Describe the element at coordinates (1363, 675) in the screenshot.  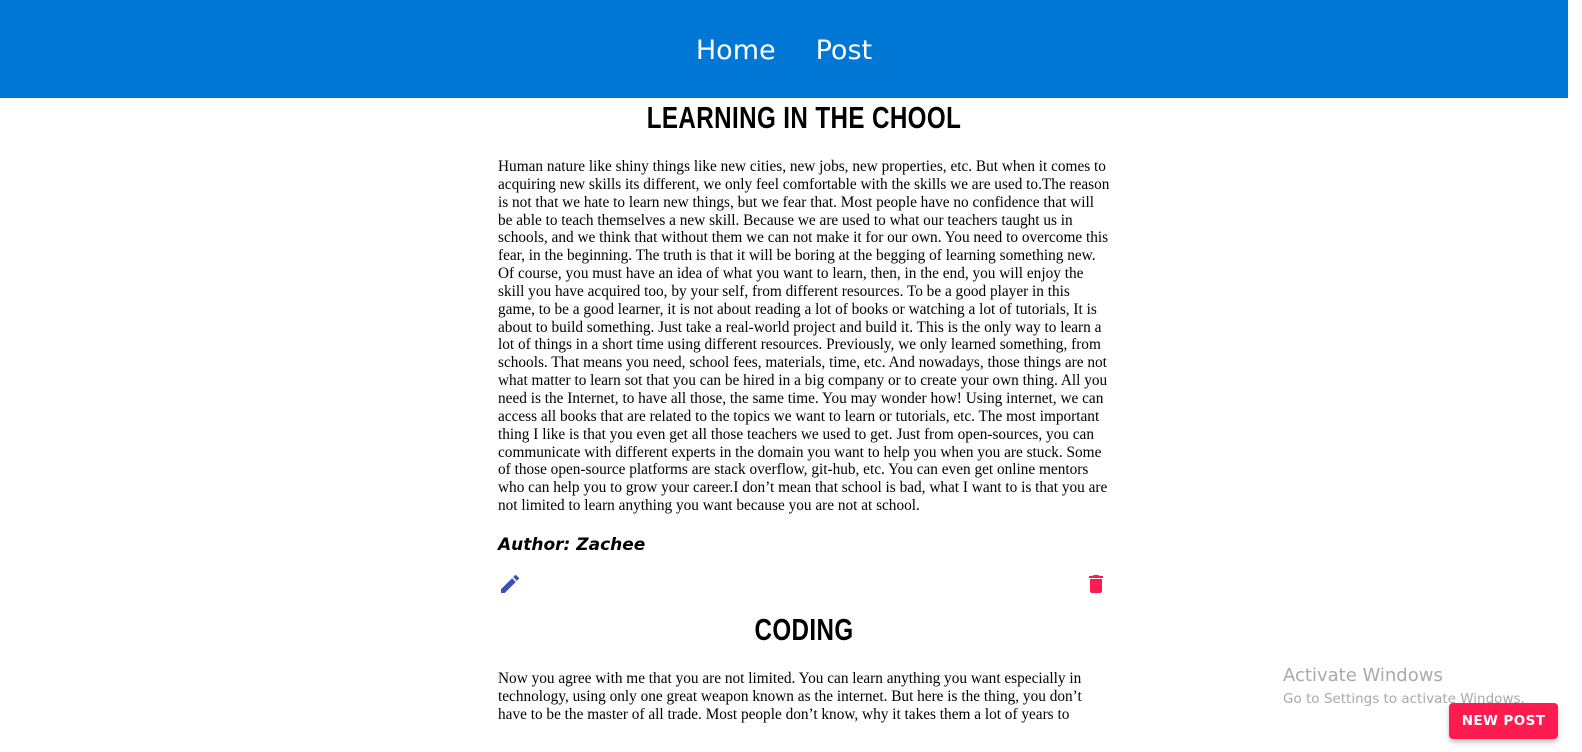
I see `watermark-title: Activate Windows` at that location.